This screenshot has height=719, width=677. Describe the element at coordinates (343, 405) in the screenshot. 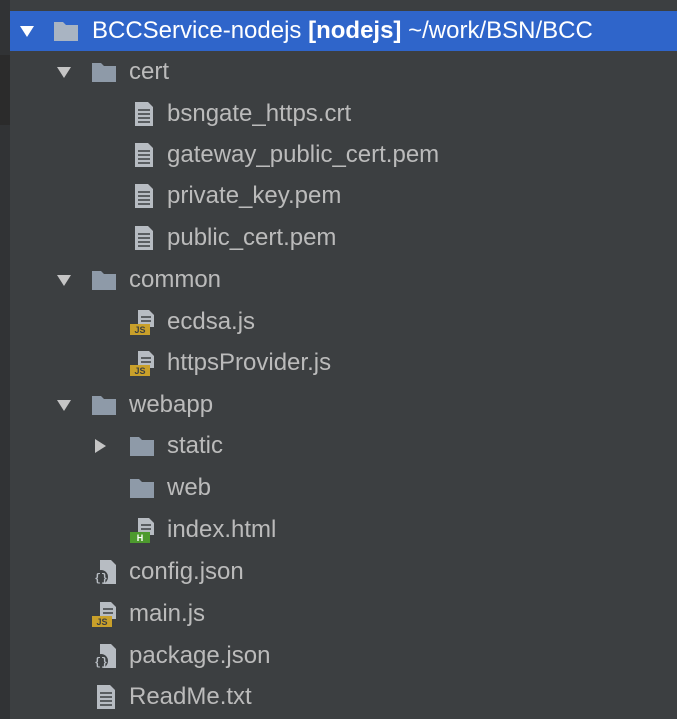

I see `tree-node-webapp: webapp` at that location.